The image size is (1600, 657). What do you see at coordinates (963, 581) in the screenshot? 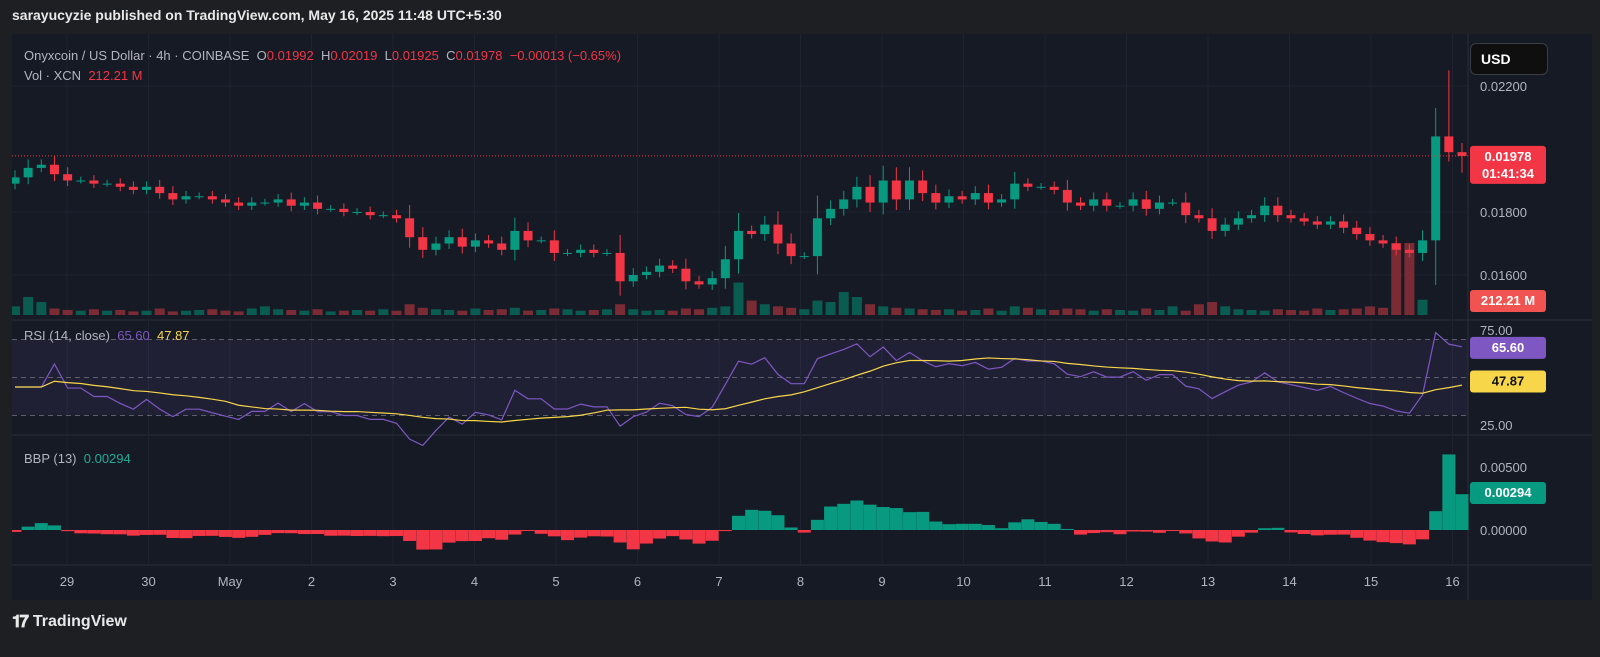
I see `time-axis-label: 10` at bounding box center [963, 581].